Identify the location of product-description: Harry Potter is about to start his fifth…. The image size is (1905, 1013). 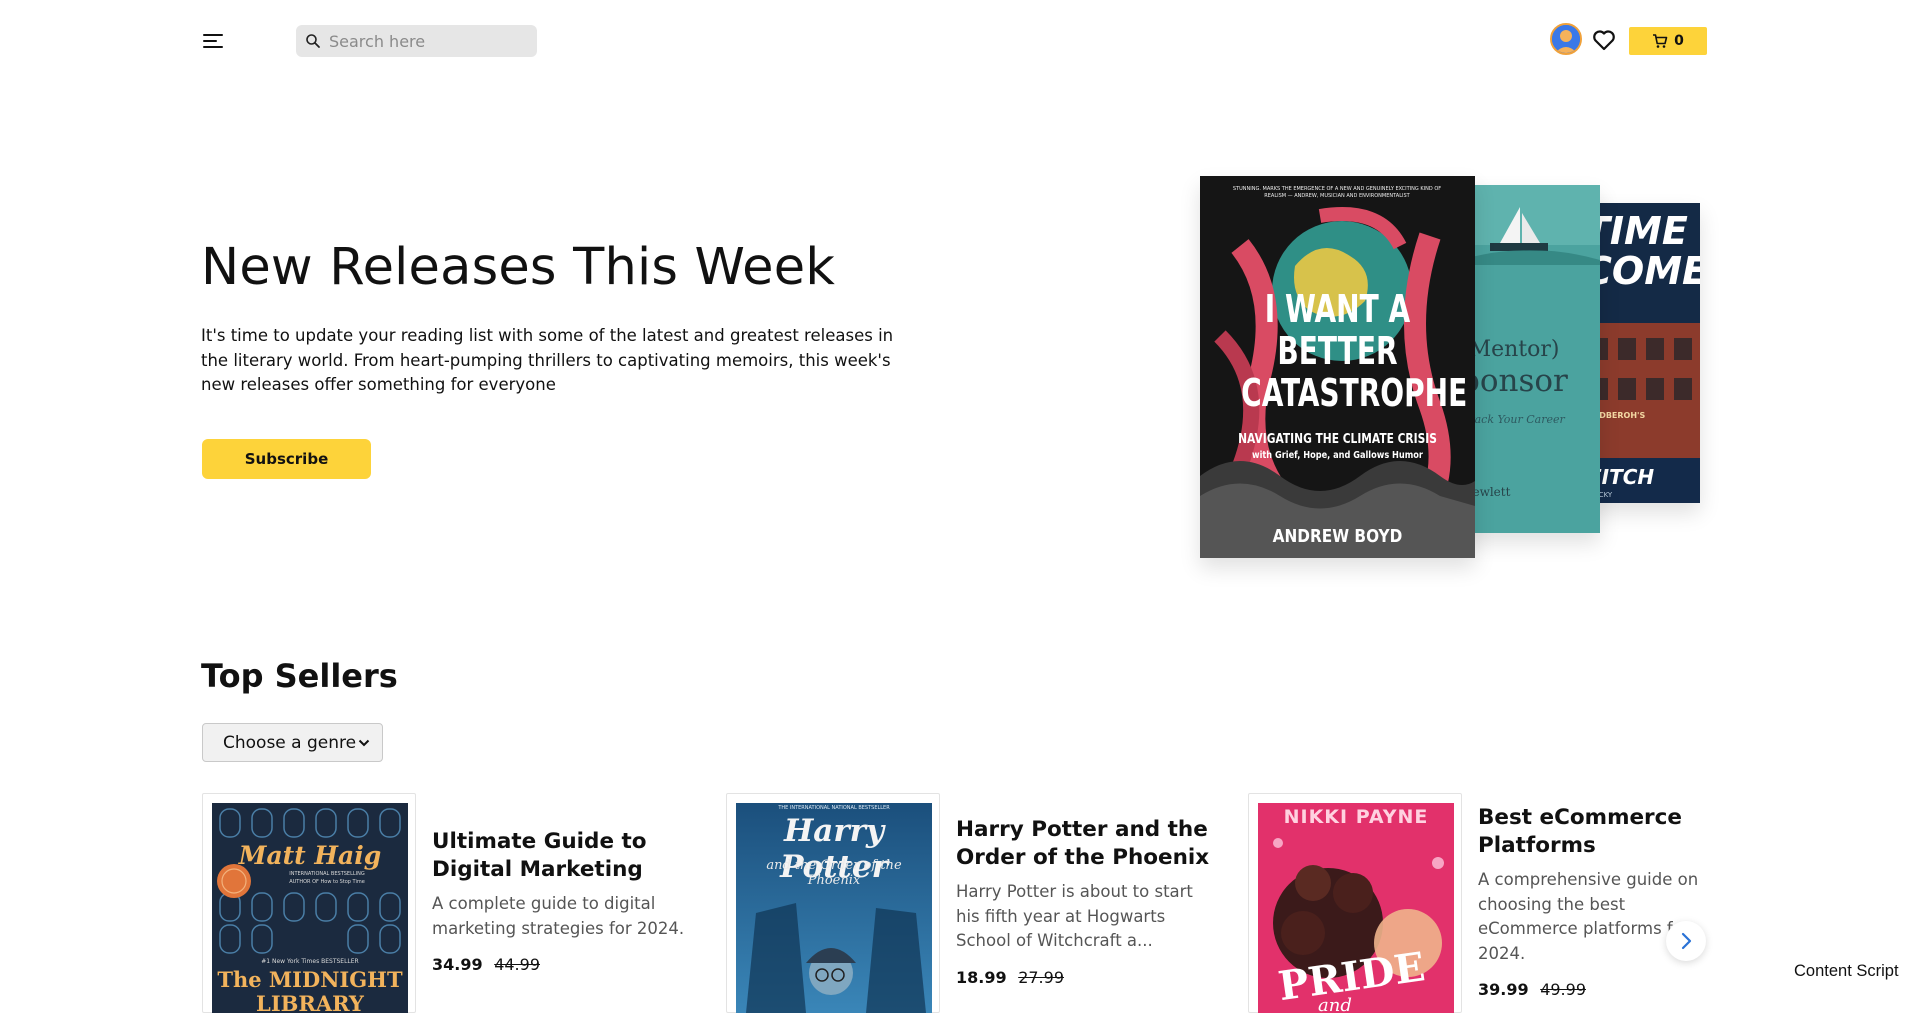
(1074, 916).